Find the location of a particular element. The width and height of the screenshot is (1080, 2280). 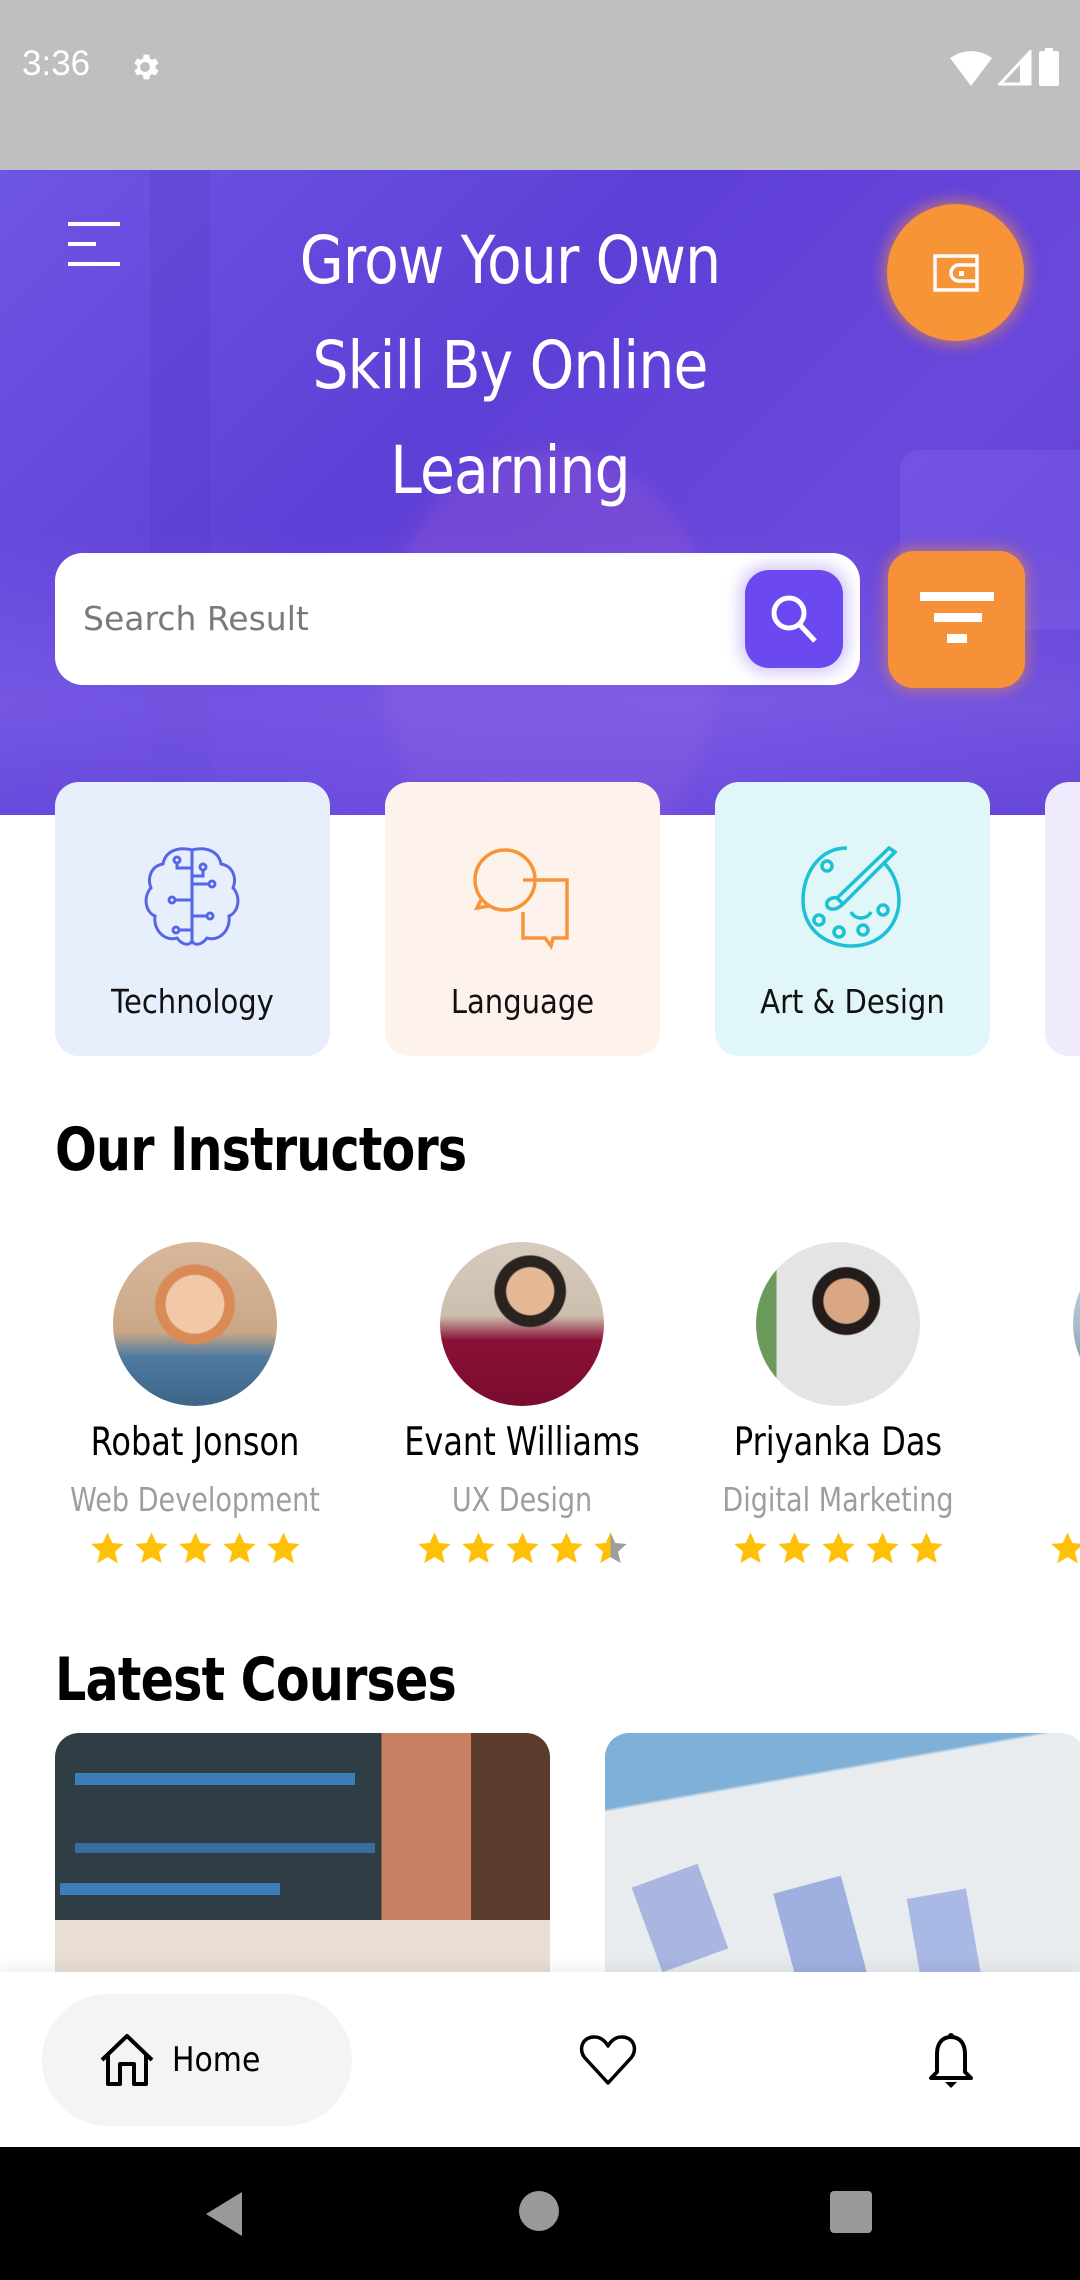

wallet-button is located at coordinates (955, 272).